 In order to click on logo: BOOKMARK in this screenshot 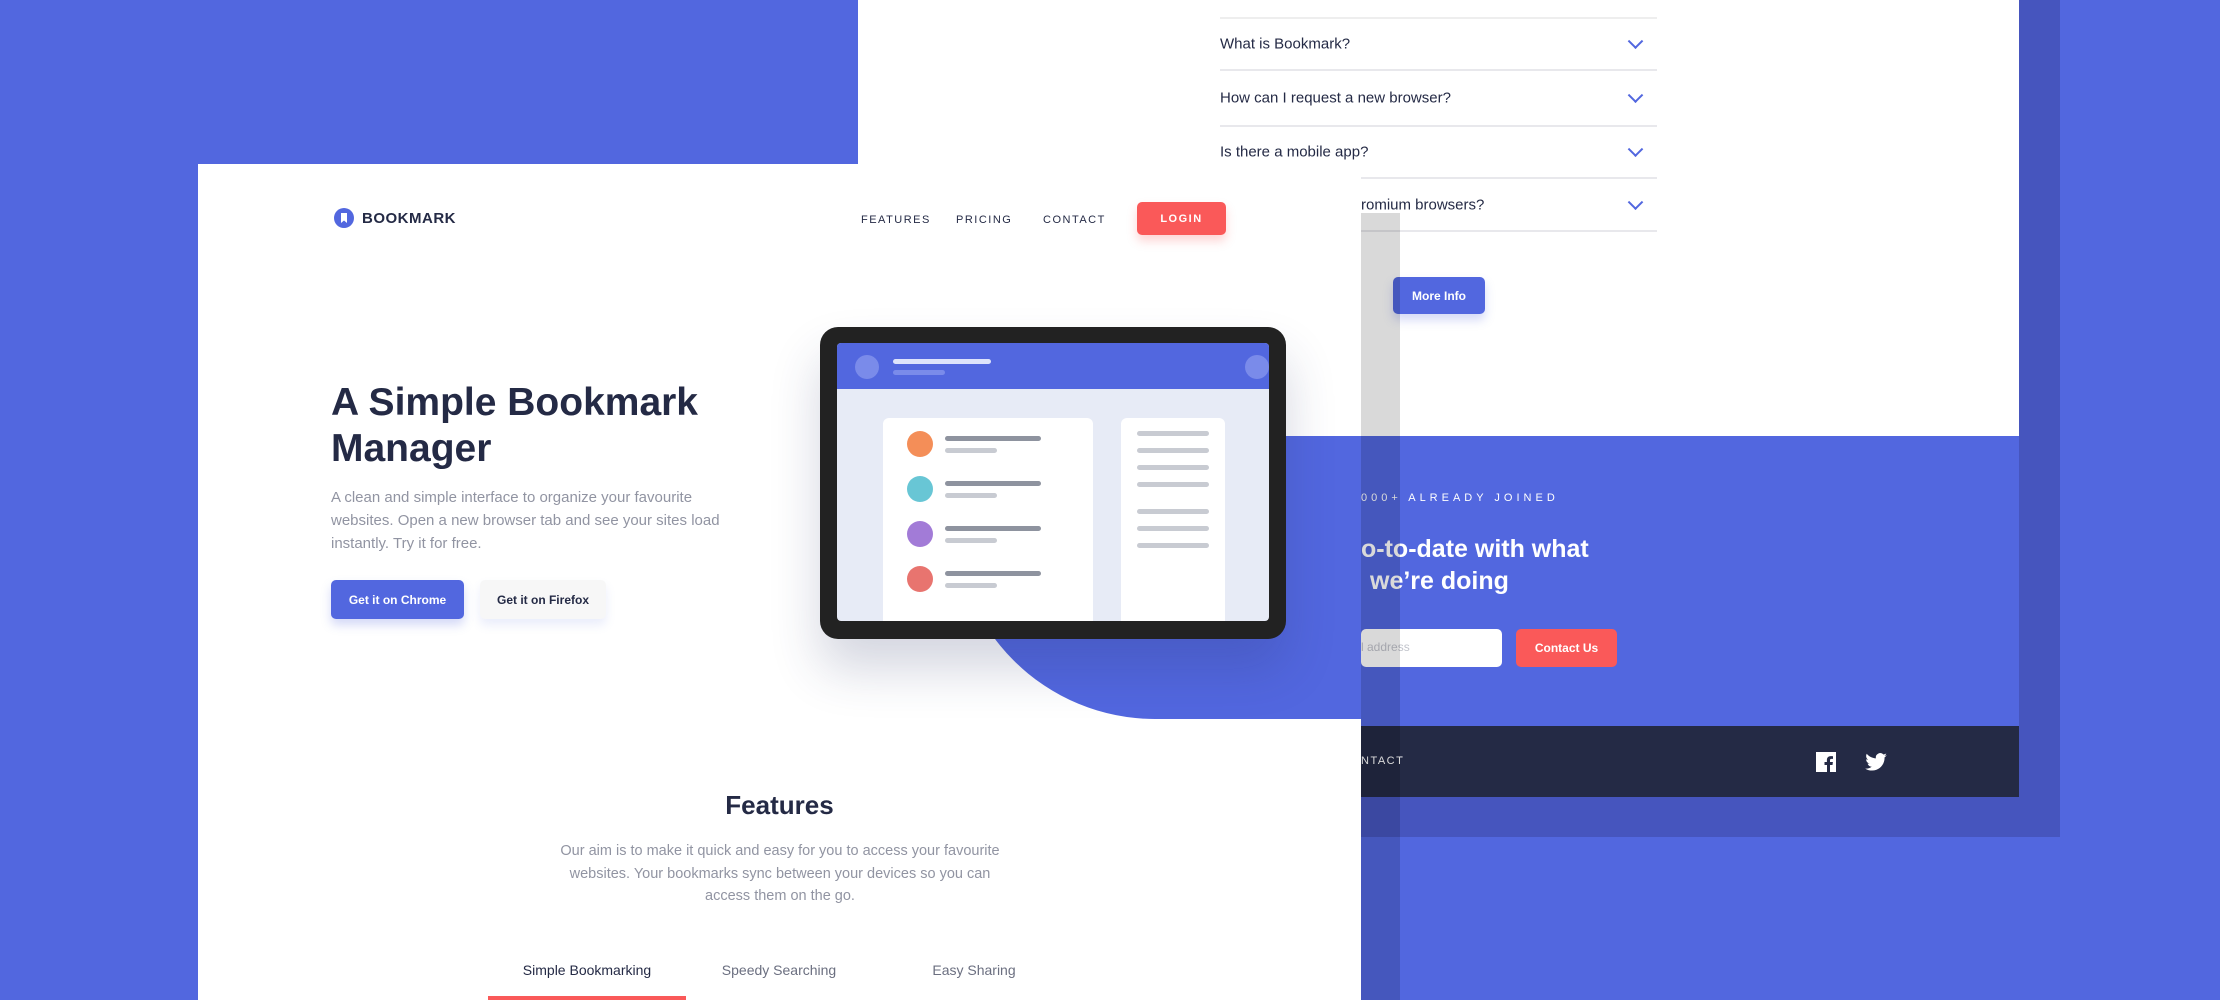, I will do `click(395, 218)`.